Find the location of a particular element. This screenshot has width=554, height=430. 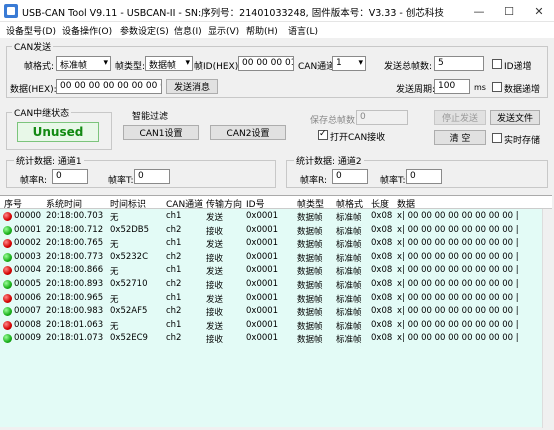

header-length: 长度 is located at coordinates (380, 203).